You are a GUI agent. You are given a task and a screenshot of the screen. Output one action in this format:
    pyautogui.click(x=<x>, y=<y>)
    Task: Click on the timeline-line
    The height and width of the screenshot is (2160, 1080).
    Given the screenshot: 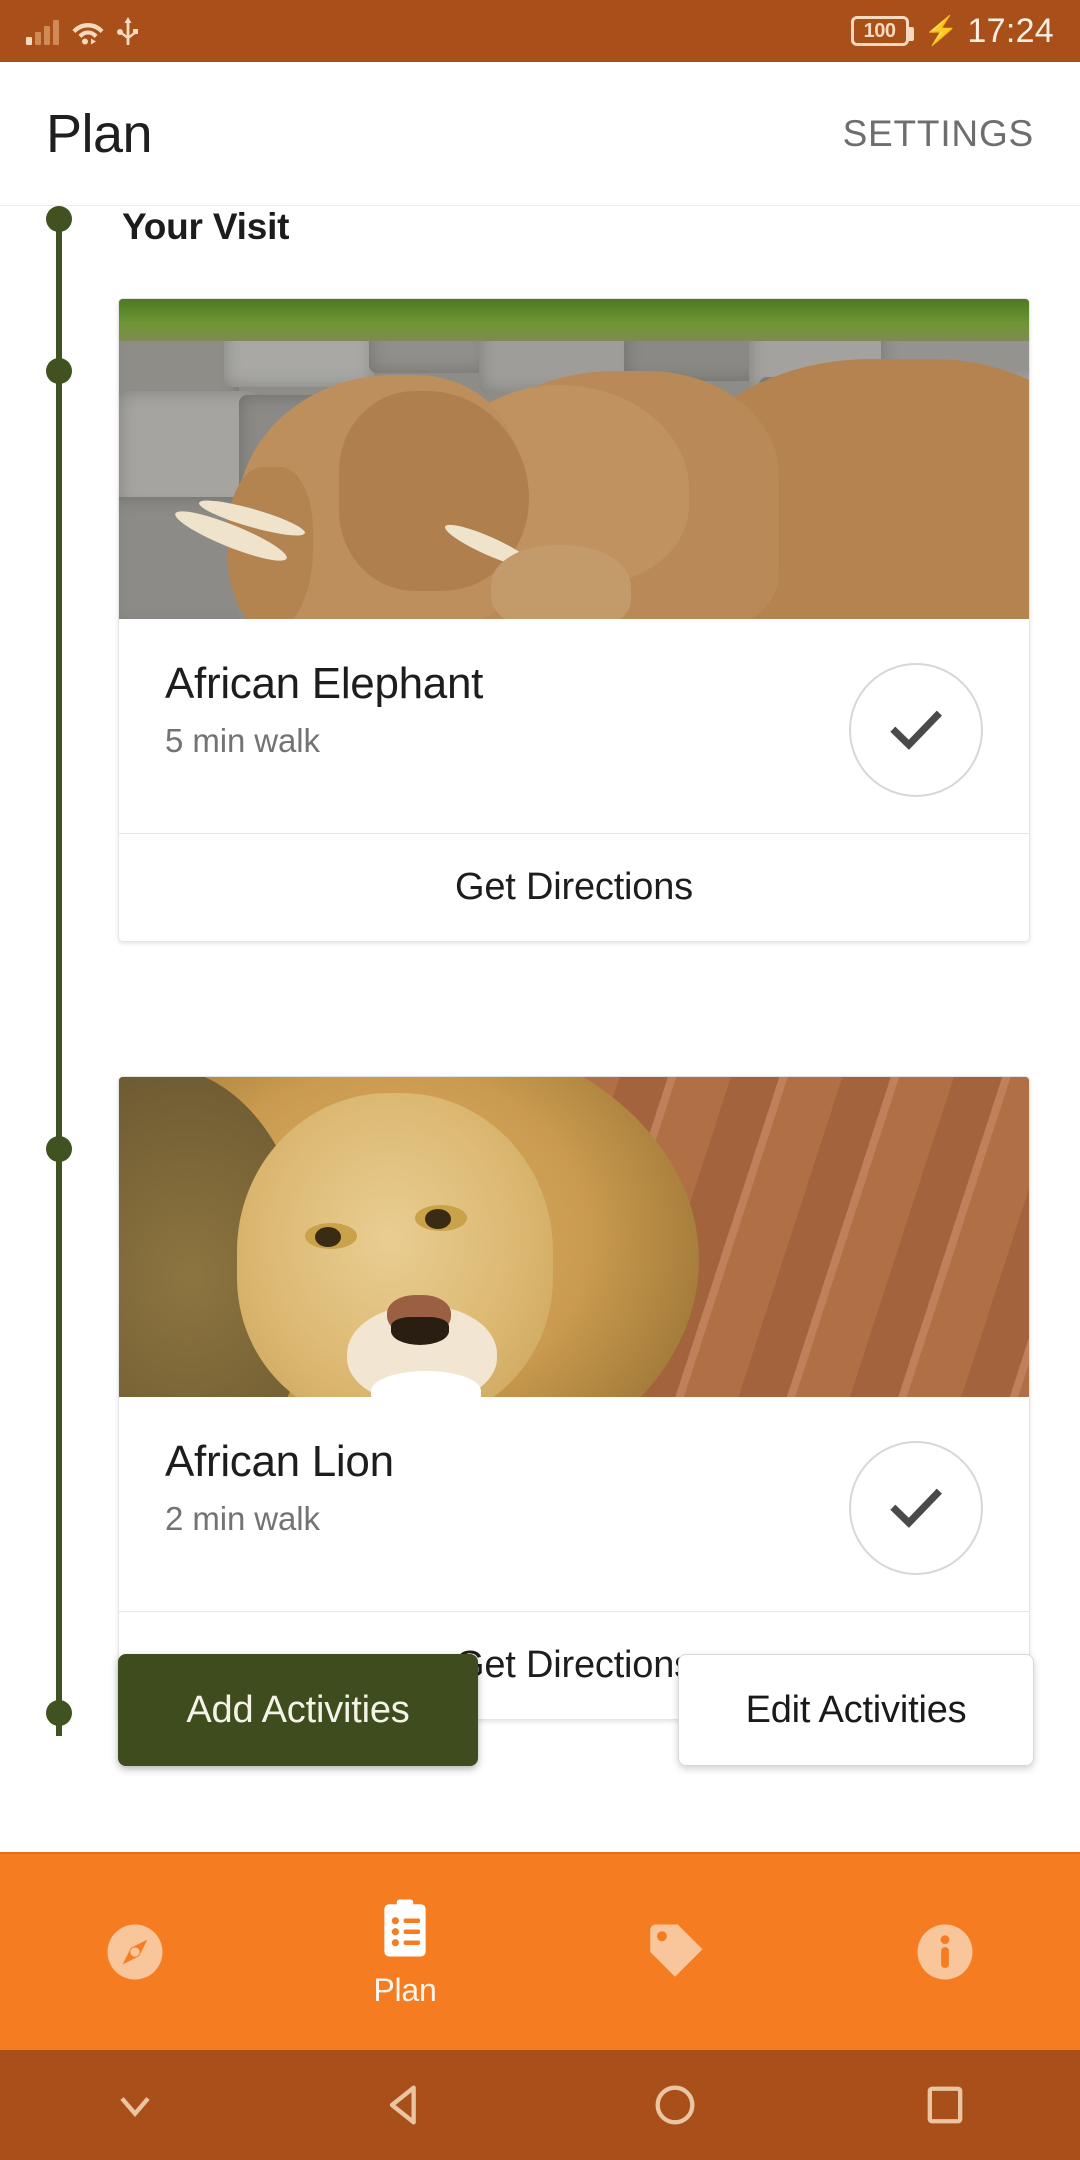 What is the action you would take?
    pyautogui.click(x=59, y=977)
    